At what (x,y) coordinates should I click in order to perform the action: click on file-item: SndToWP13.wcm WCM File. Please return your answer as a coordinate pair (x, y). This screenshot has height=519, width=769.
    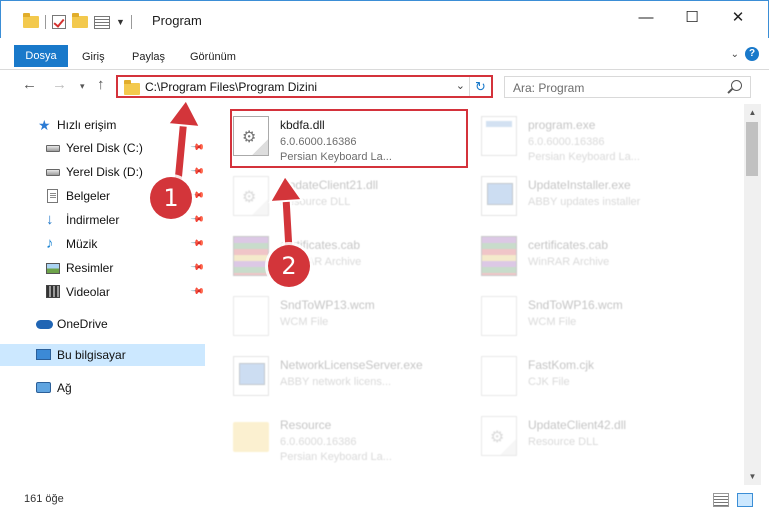
    Looking at the image, I should click on (328, 317).